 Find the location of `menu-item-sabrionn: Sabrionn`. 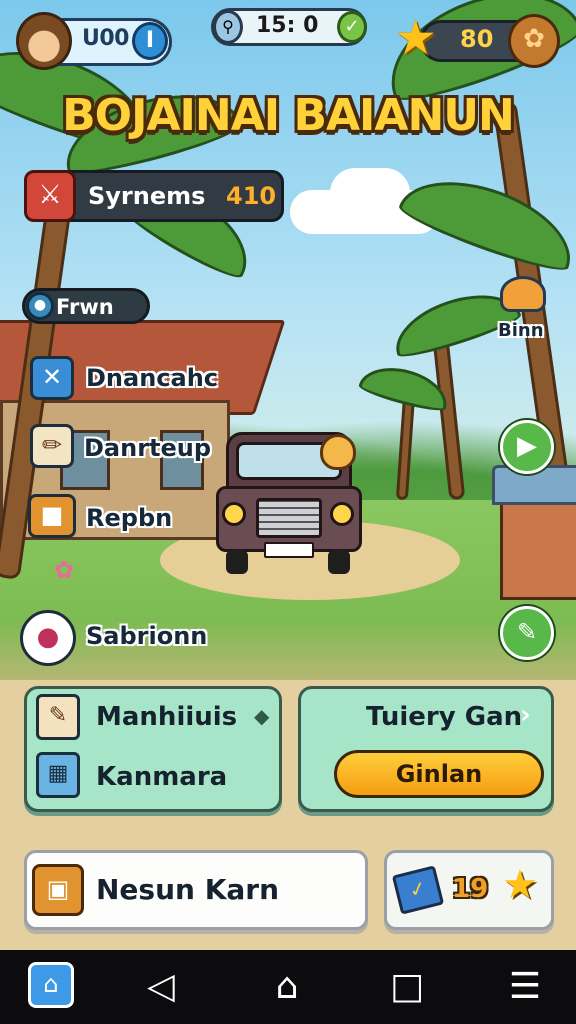

menu-item-sabrionn: Sabrionn is located at coordinates (146, 636).